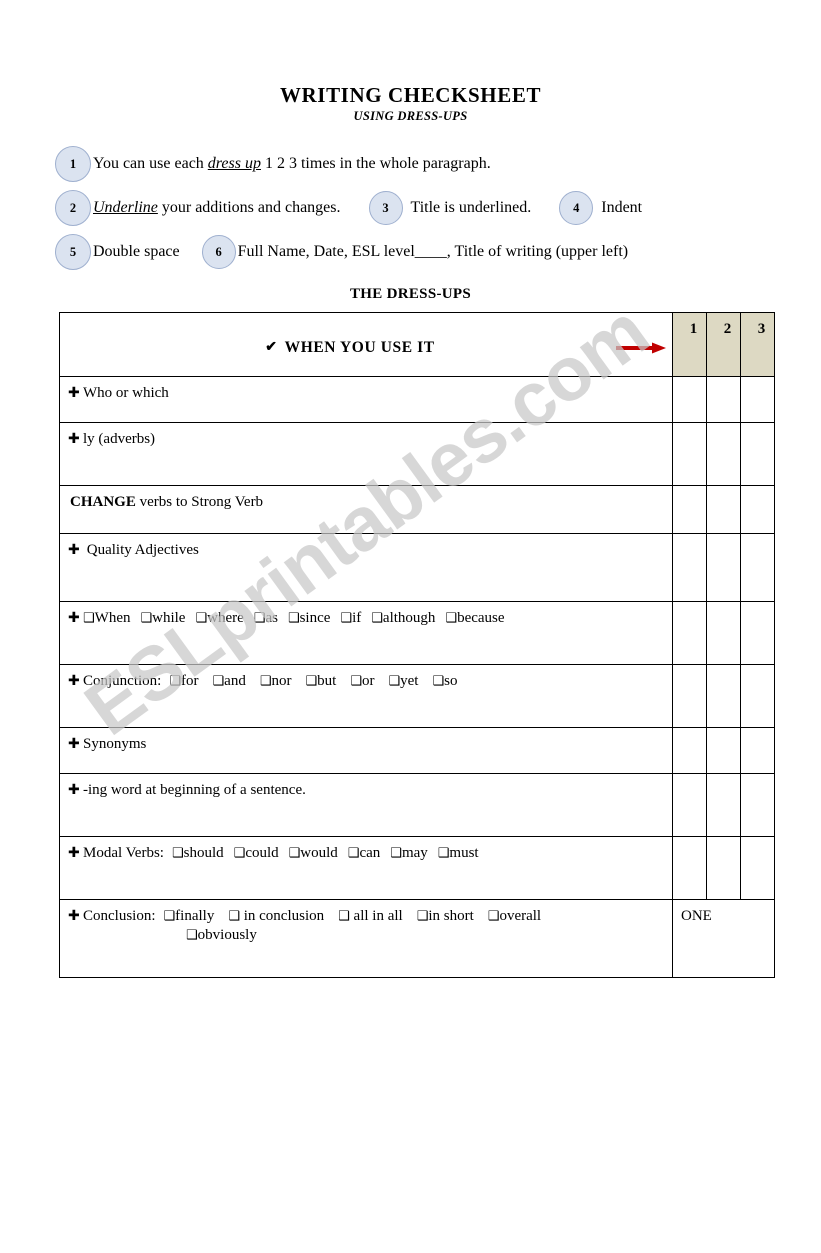  What do you see at coordinates (689, 805) in the screenshot?
I see `checkbox-cell-1-ing-word` at bounding box center [689, 805].